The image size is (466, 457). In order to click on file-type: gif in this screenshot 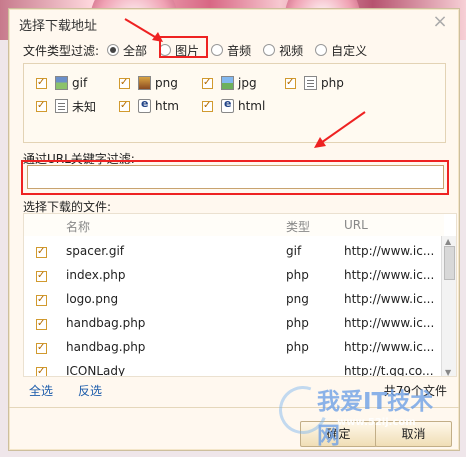, I will do `click(294, 251)`.